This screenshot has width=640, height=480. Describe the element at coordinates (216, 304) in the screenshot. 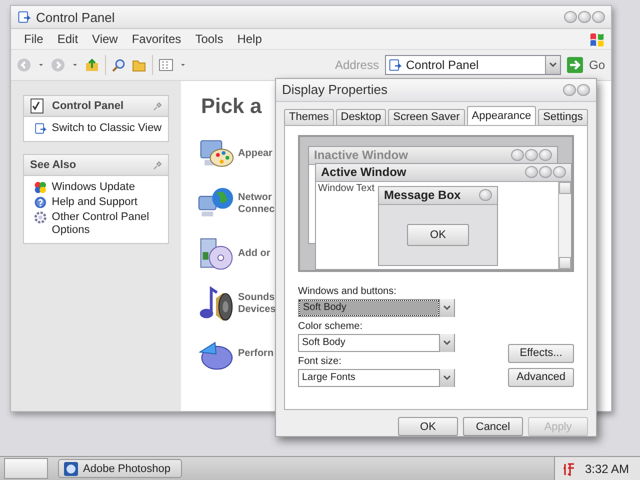

I see `music-speaker-icon` at that location.